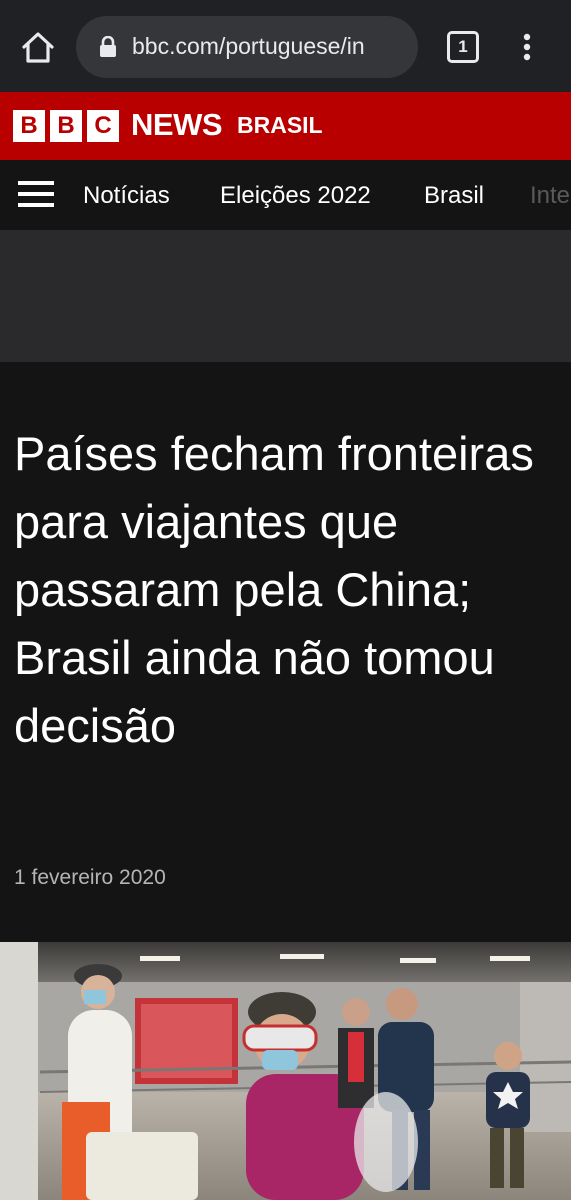 This screenshot has height=1200, width=571. Describe the element at coordinates (36, 195) in the screenshot. I see `hamburger-menu-icon` at that location.